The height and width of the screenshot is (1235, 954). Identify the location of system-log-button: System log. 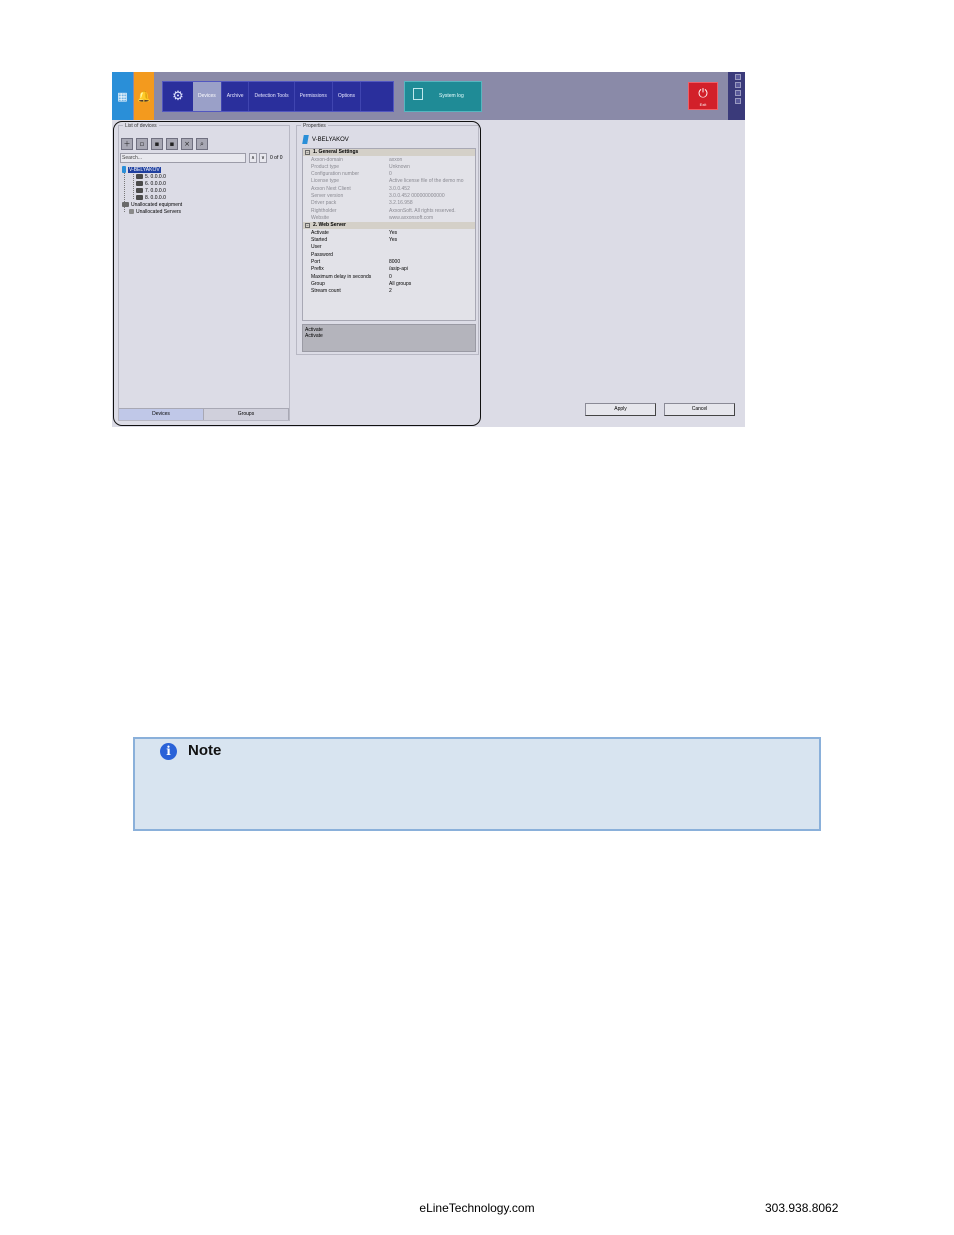
(443, 96).